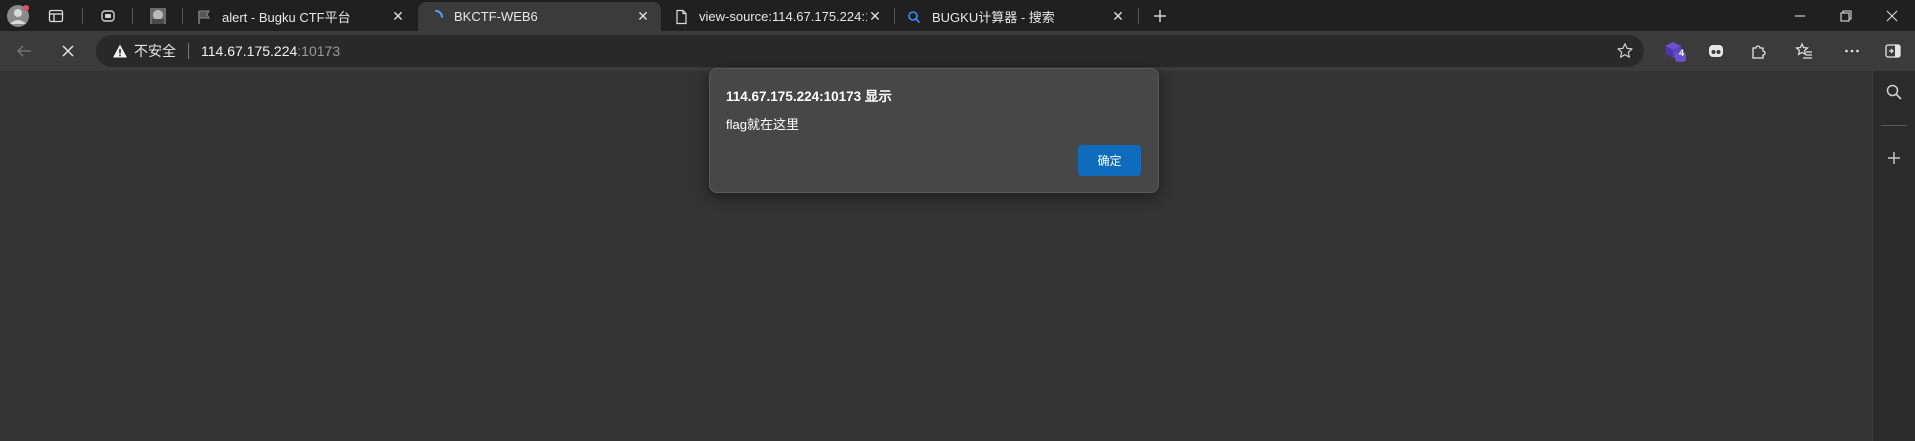 This screenshot has height=441, width=1915. I want to click on favorites-list-icon, so click(1803, 50).